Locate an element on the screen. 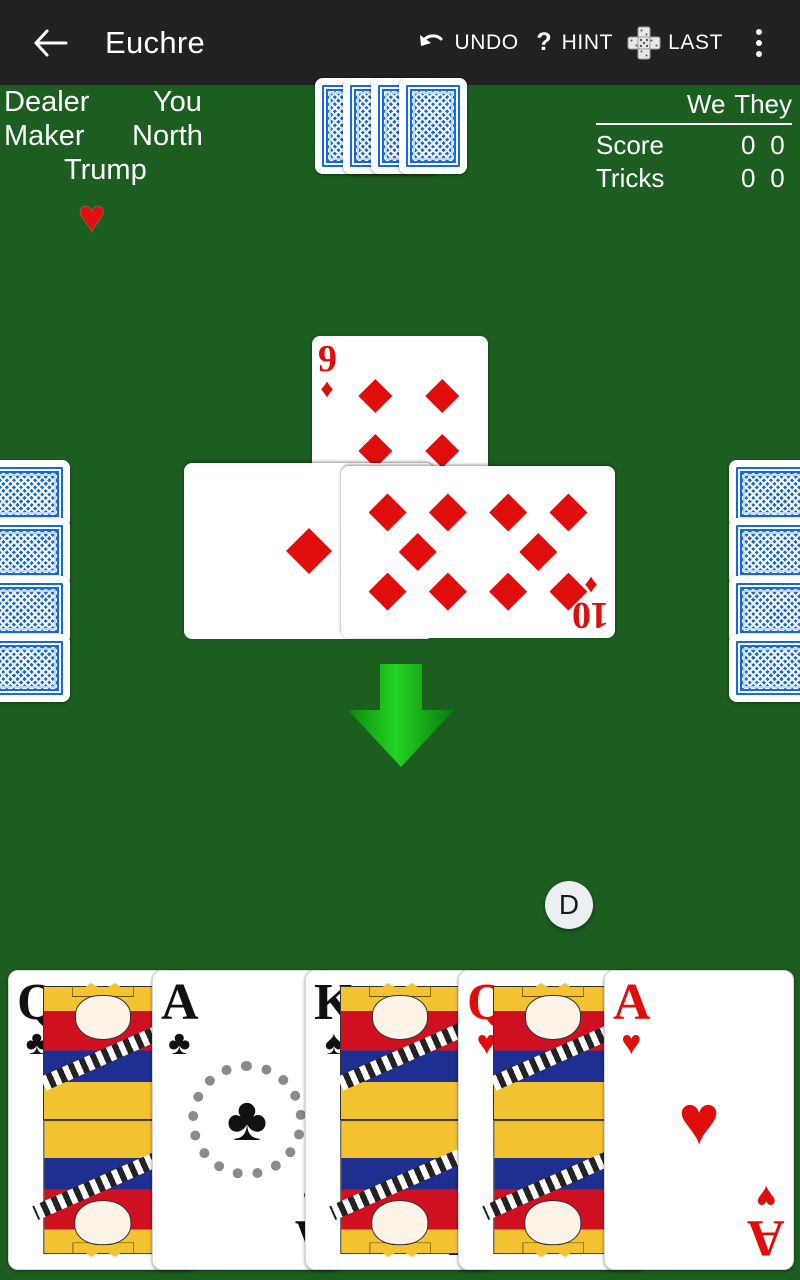 The height and width of the screenshot is (1280, 800). heart-icon: ♥ is located at coordinates (92, 216).